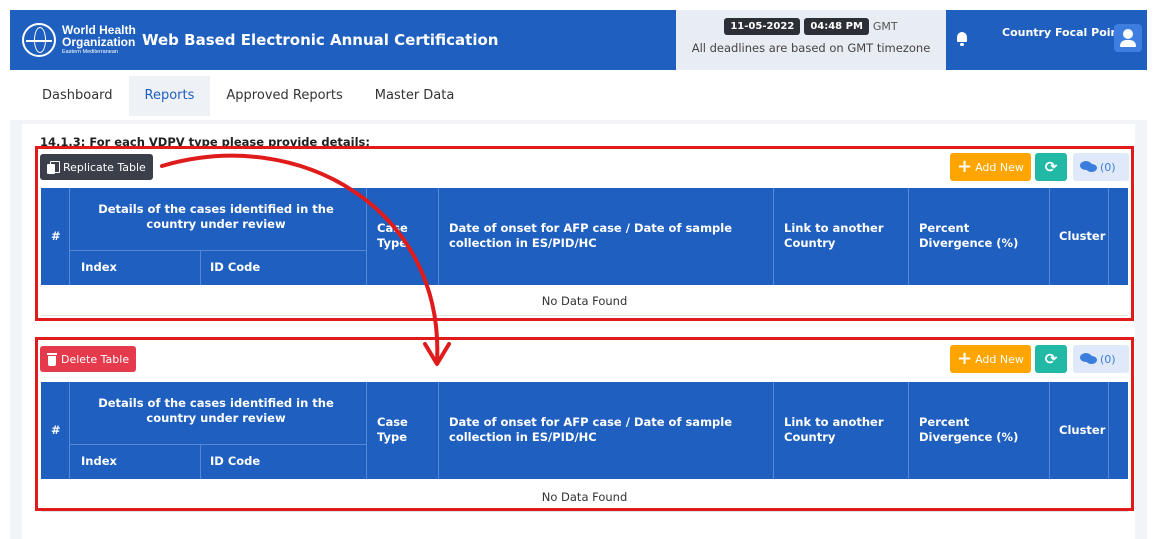 The height and width of the screenshot is (539, 1160). Describe the element at coordinates (305, 259) in the screenshot. I see `annotation-arrow` at that location.